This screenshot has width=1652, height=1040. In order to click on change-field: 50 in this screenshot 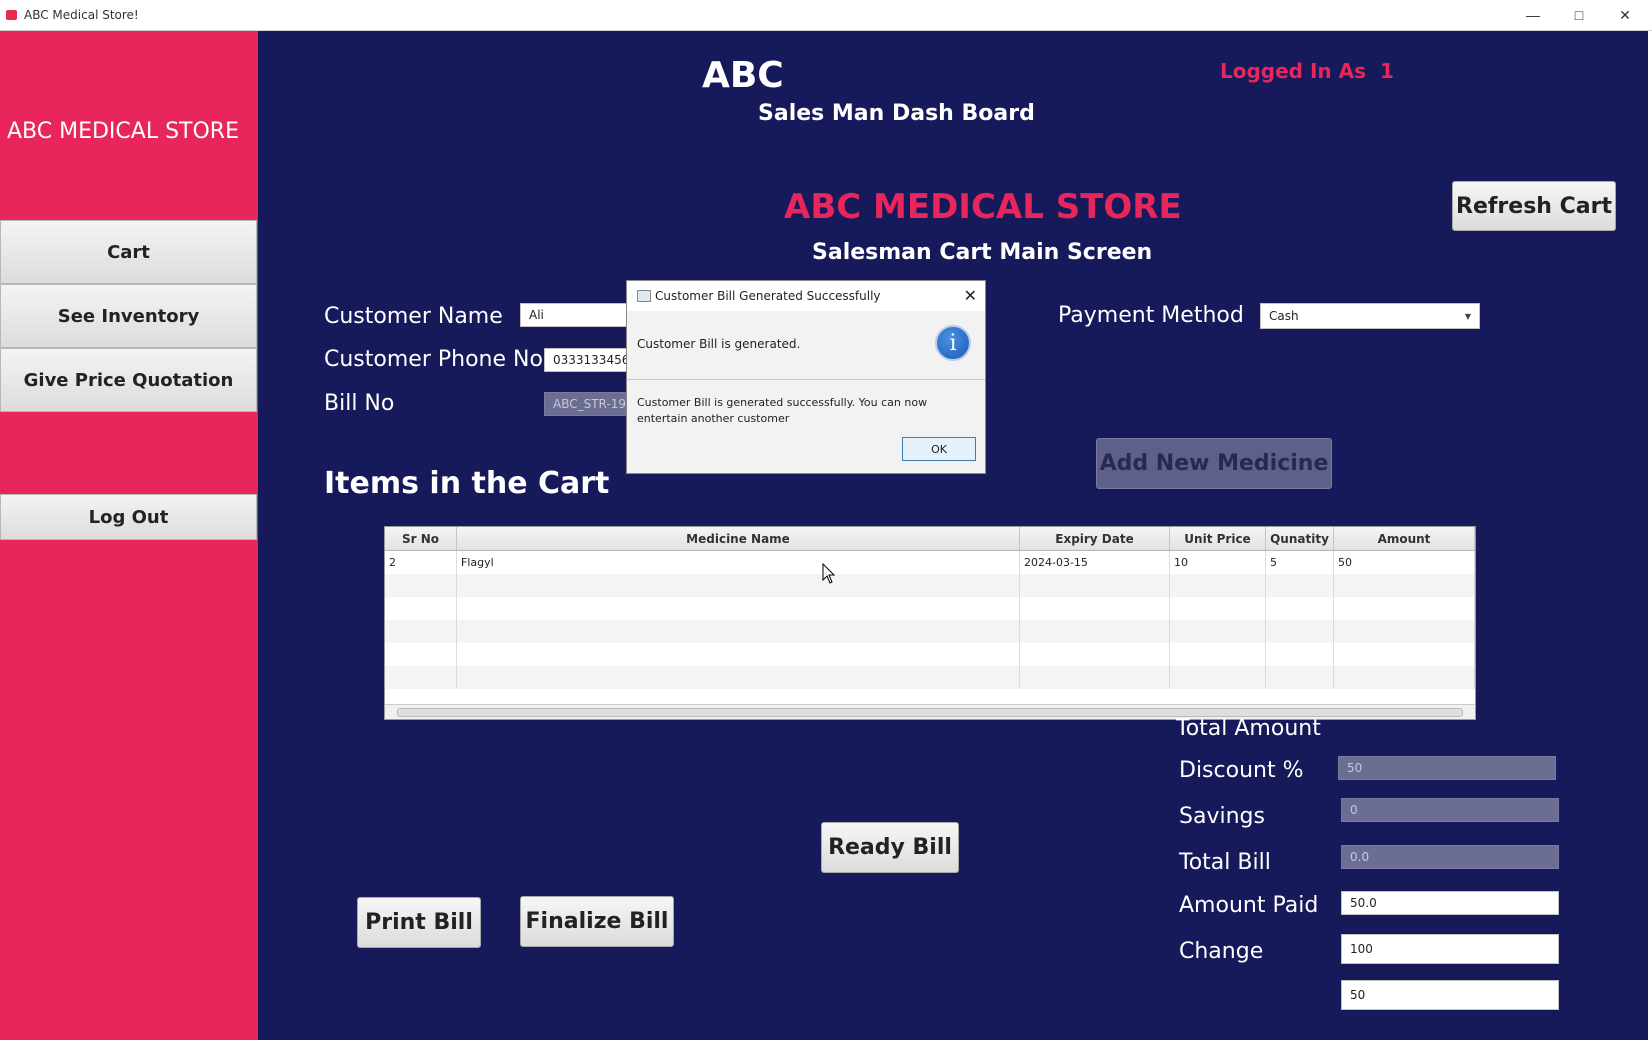, I will do `click(1450, 995)`.